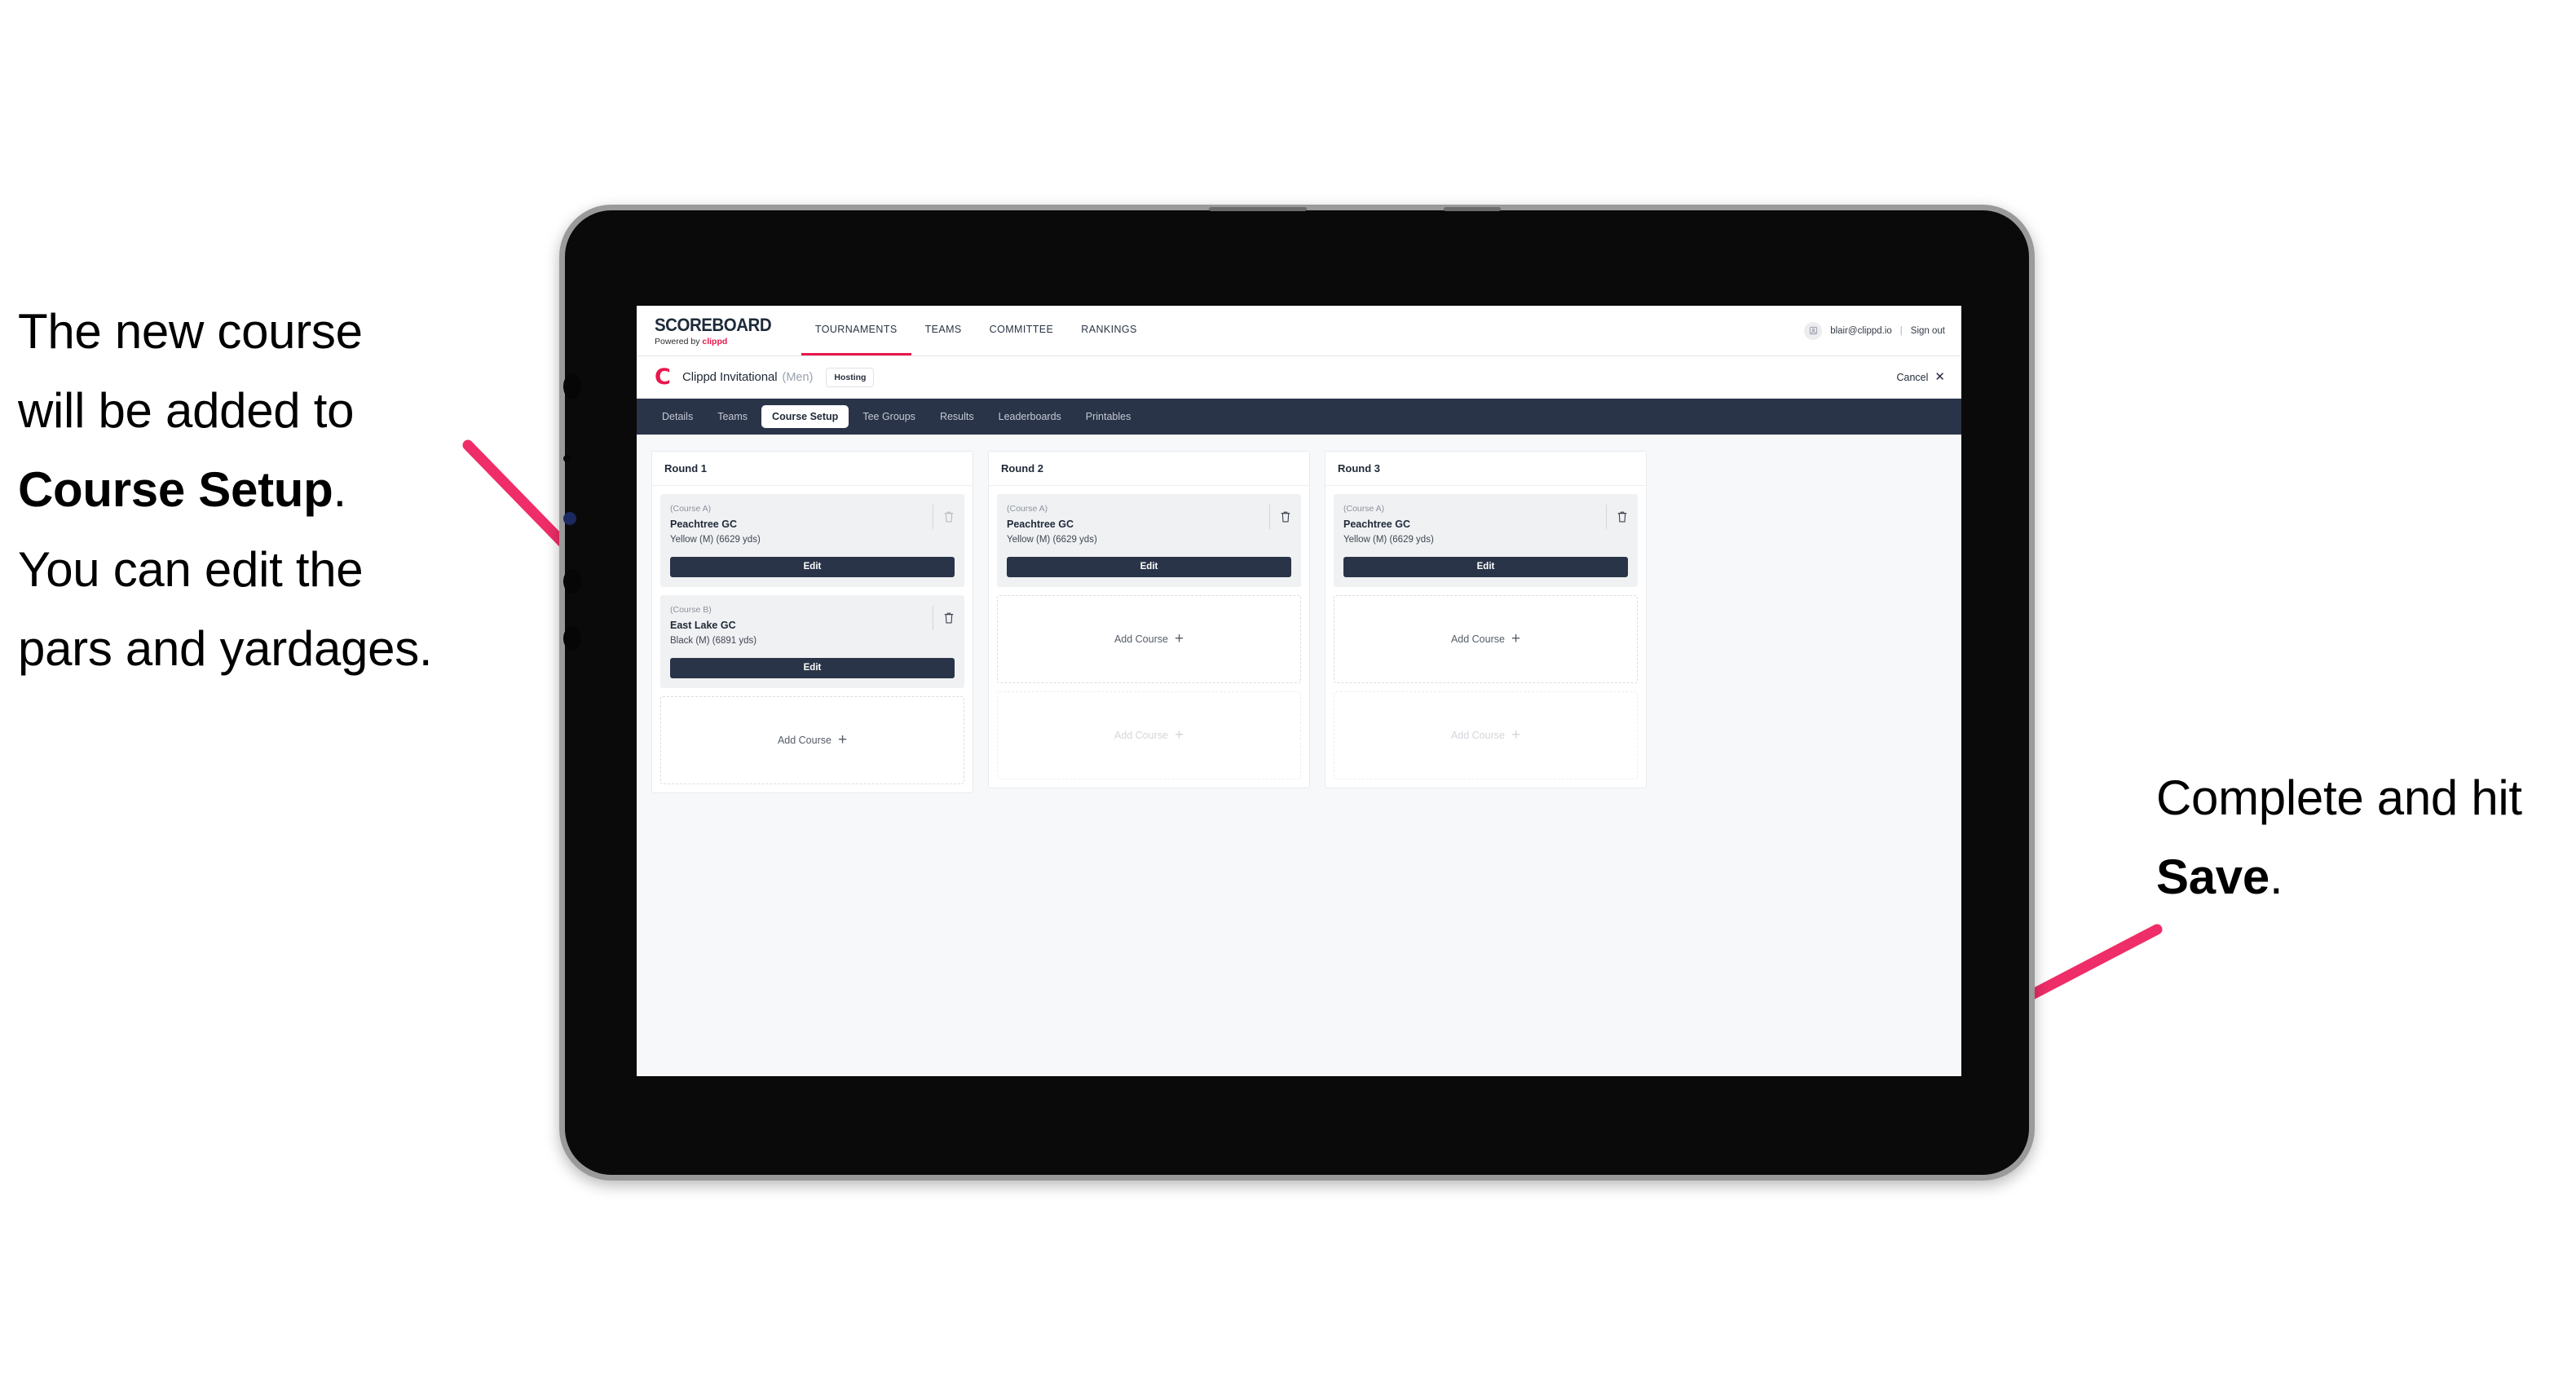 The width and height of the screenshot is (2576, 1386). I want to click on clippd-c-logo-icon: C, so click(663, 377).